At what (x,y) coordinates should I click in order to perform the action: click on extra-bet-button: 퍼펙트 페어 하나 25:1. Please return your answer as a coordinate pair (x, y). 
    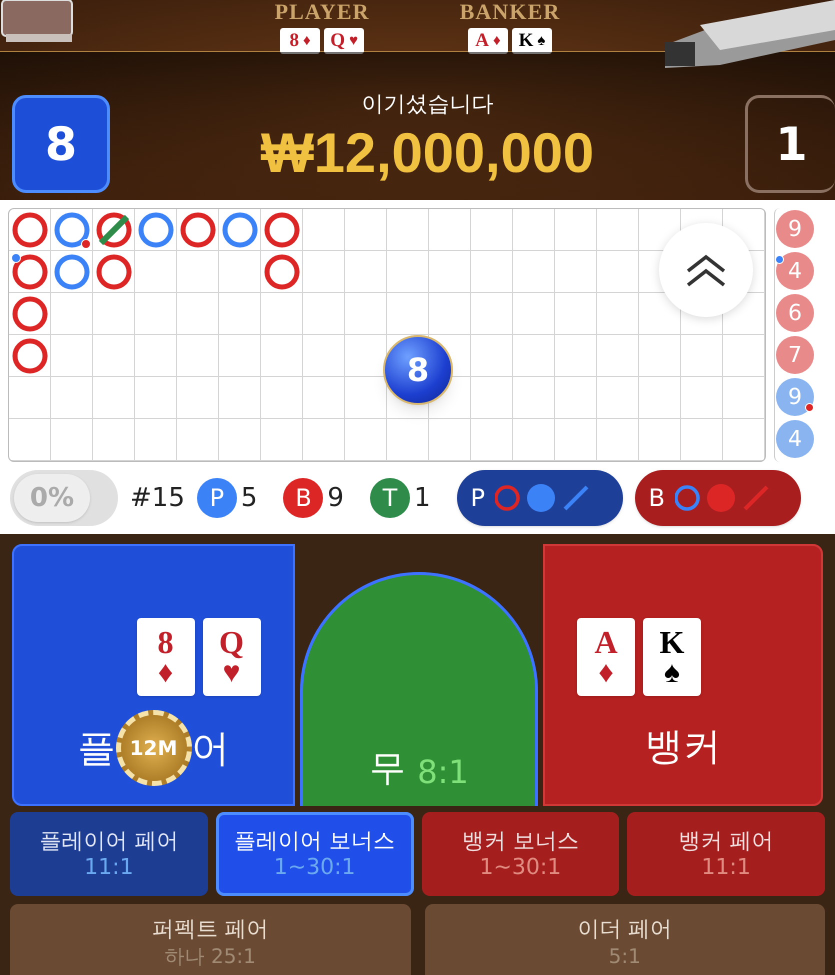
    Looking at the image, I should click on (210, 939).